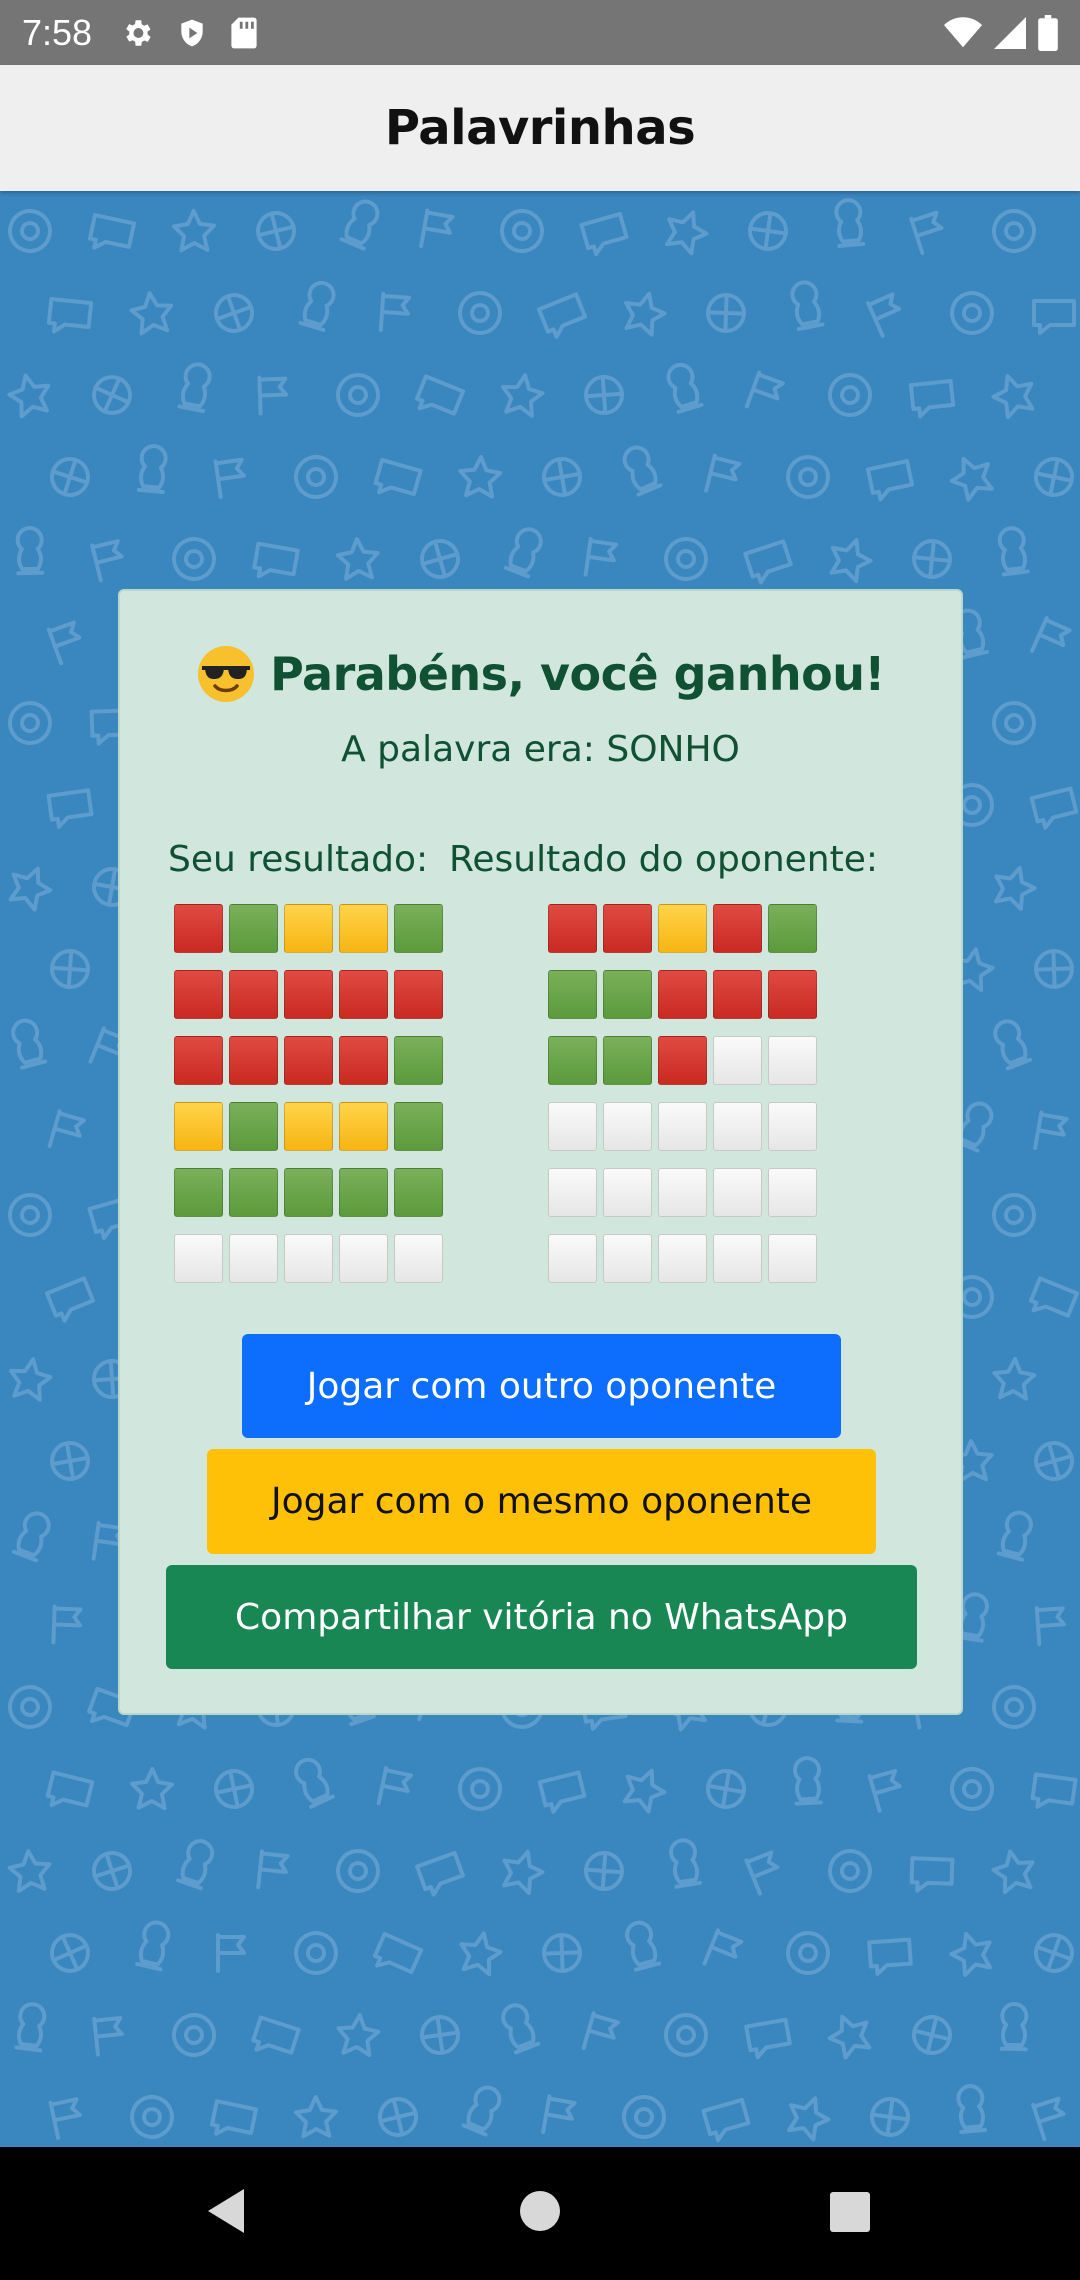  Describe the element at coordinates (850, 2211) in the screenshot. I see `recents-icon` at that location.